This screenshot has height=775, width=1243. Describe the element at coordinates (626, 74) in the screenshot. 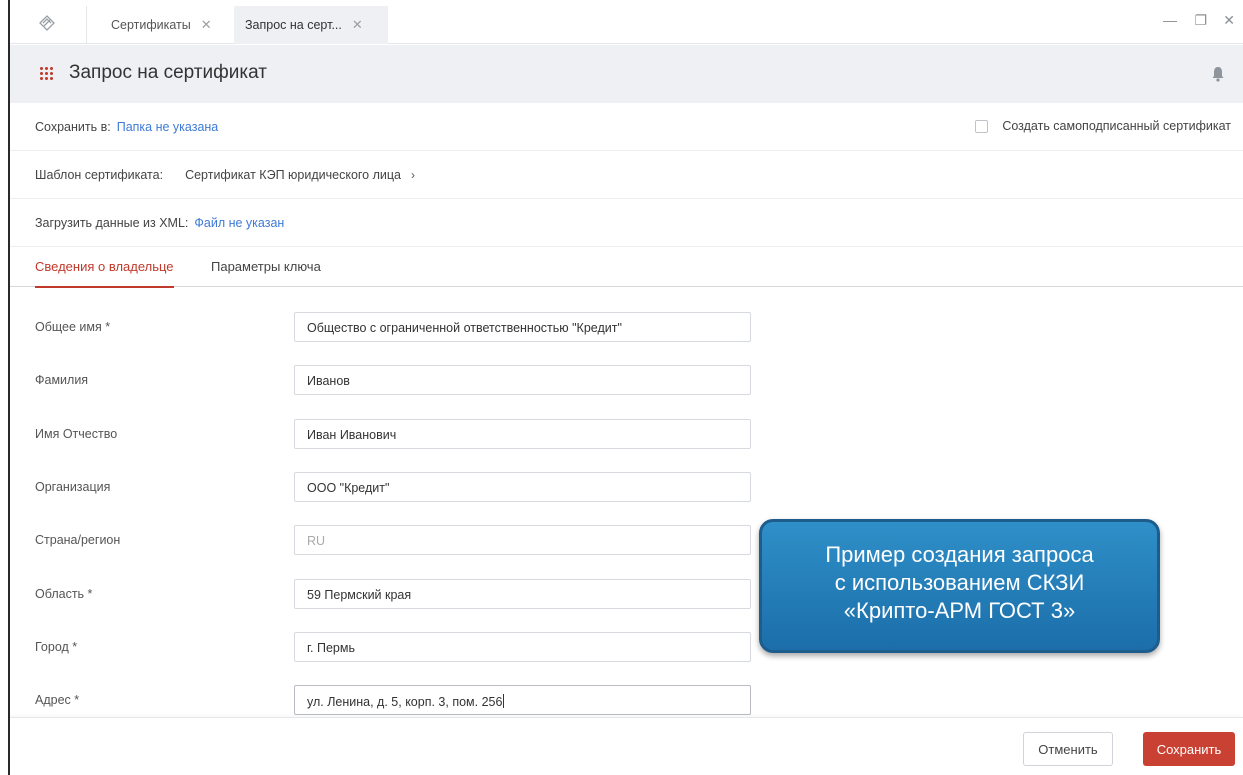

I see `page-header: Запрос на сертификат` at that location.